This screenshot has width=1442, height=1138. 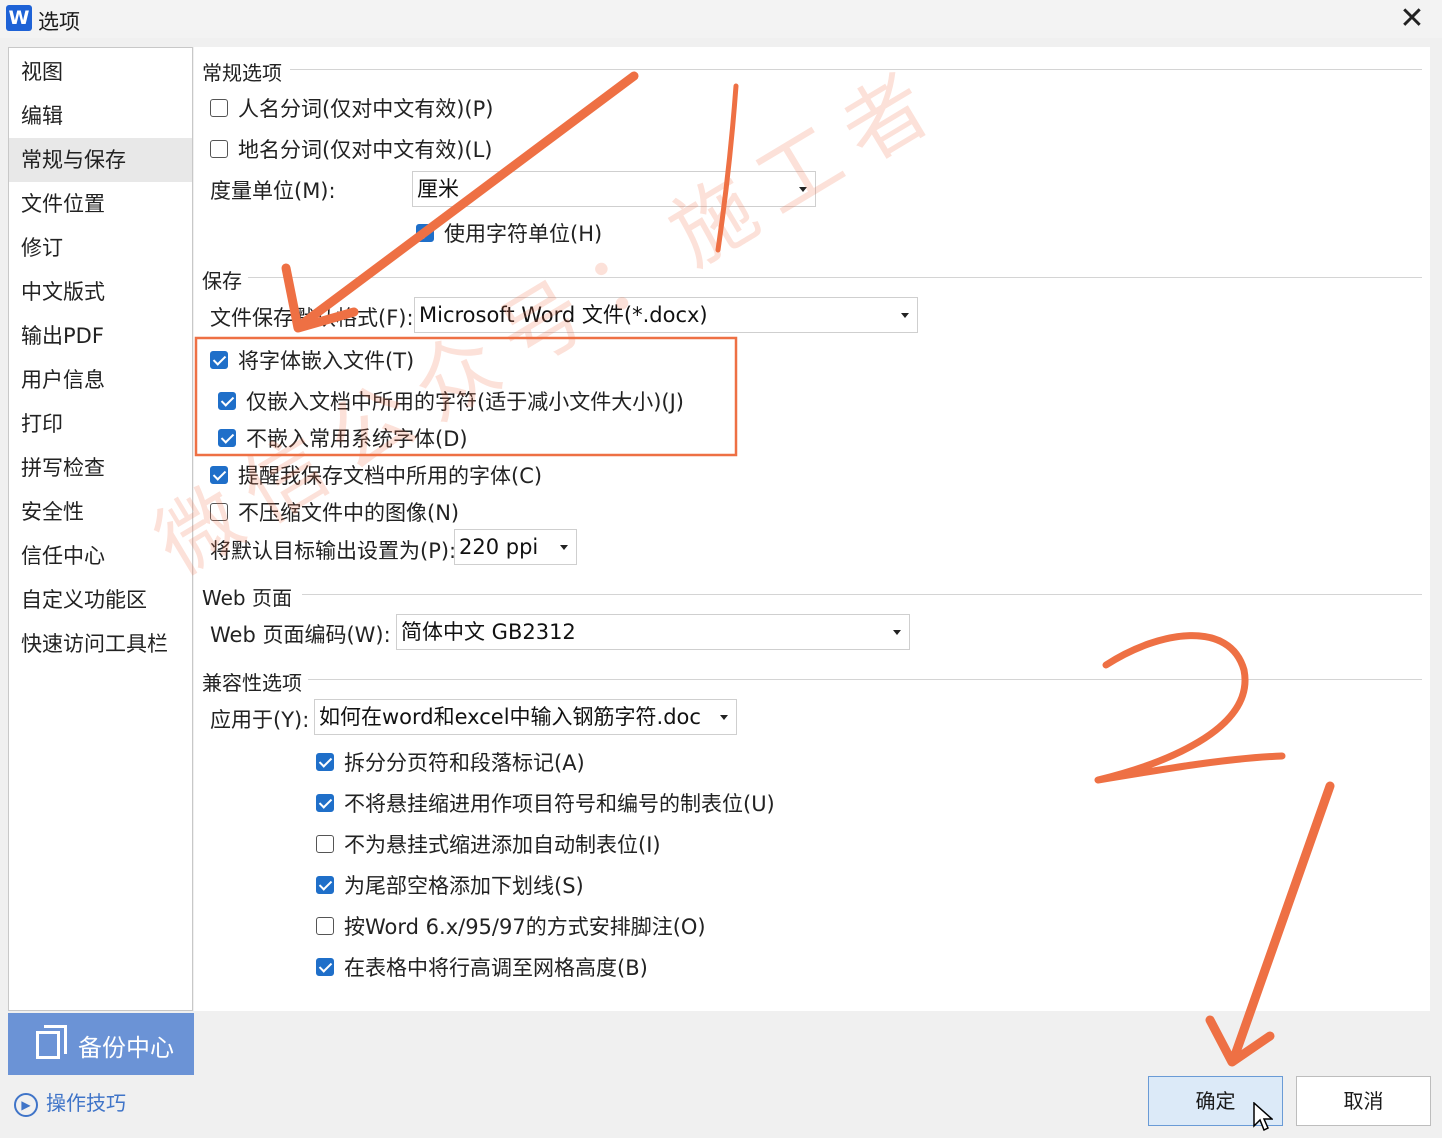 I want to click on backup-center-button: 备份中心, so click(x=101, y=1044).